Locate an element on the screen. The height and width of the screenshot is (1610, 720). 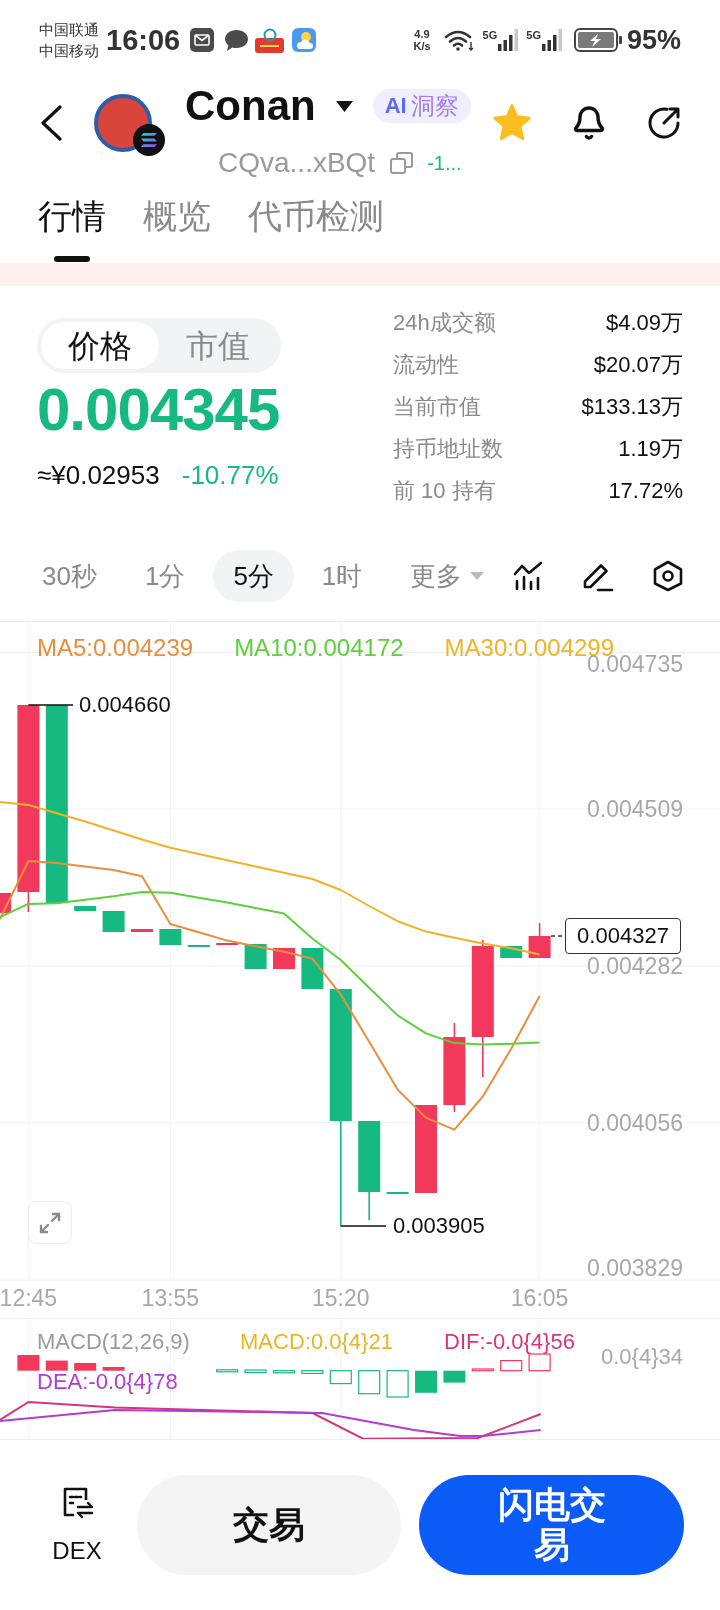
price-value: 0.004345 is located at coordinates (159, 410).